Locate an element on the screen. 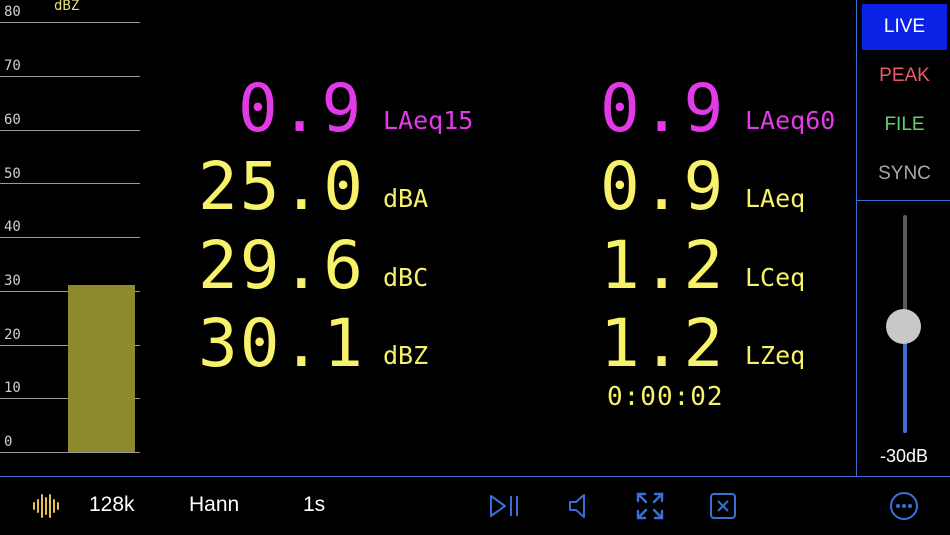 The height and width of the screenshot is (535, 950). lceq-value: 1.2 is located at coordinates (663, 265).